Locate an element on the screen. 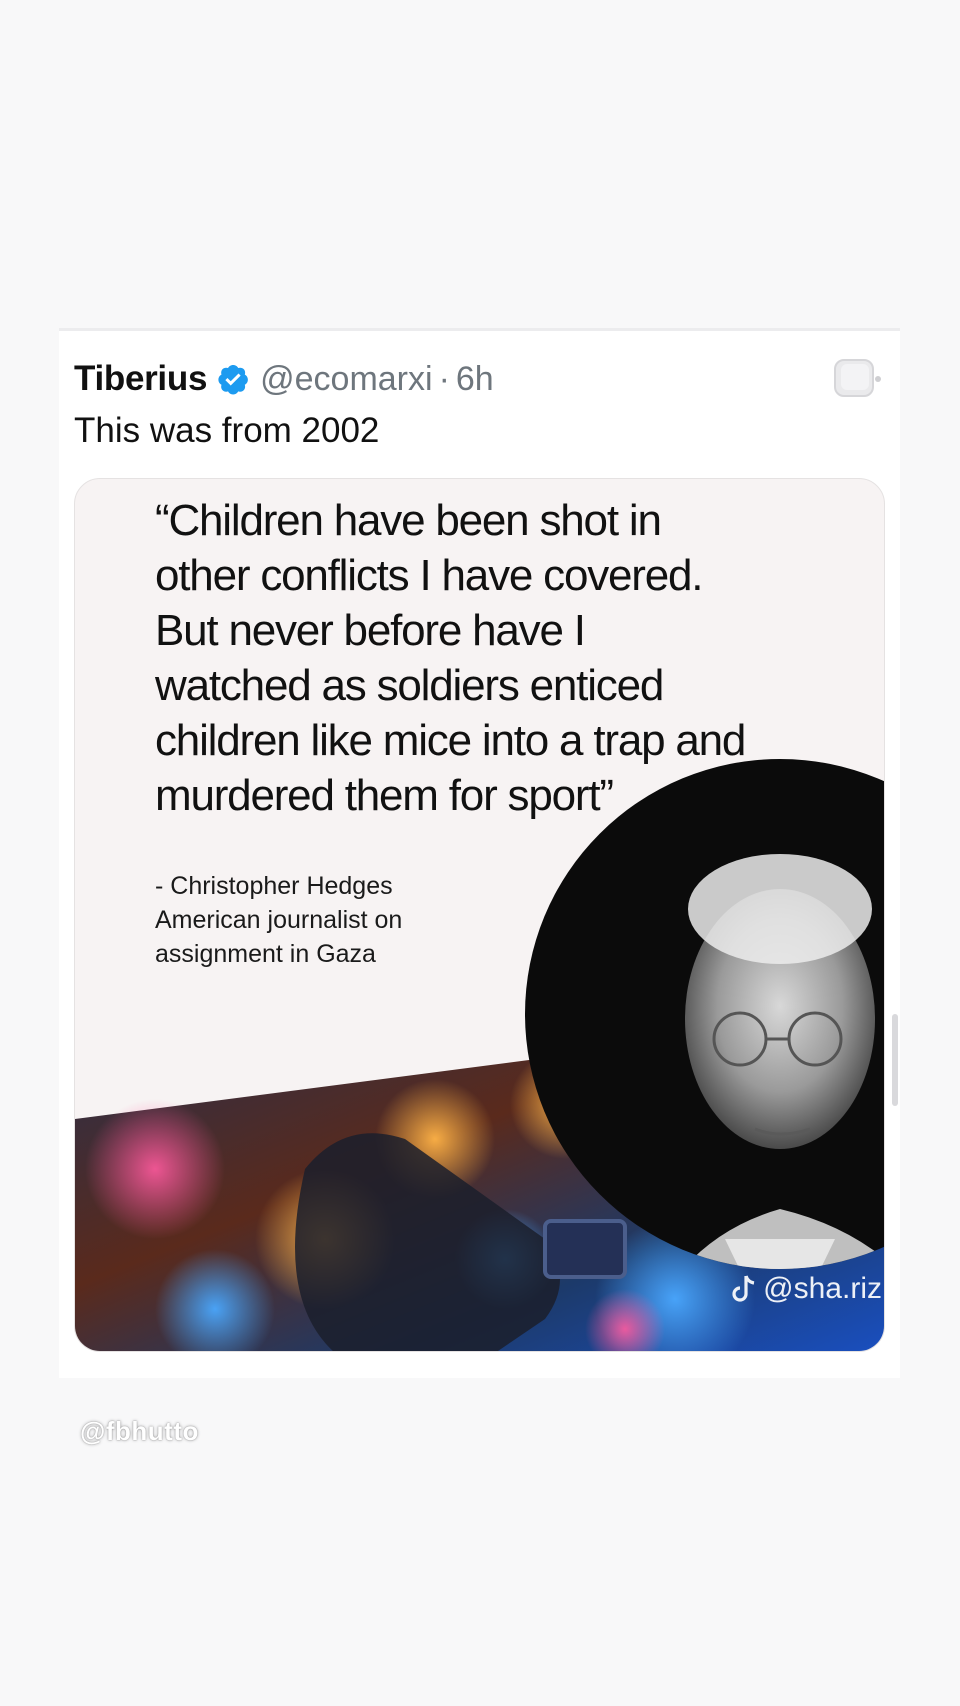 The image size is (960, 1706). quote-line: murdered them for sport” is located at coordinates (384, 795).